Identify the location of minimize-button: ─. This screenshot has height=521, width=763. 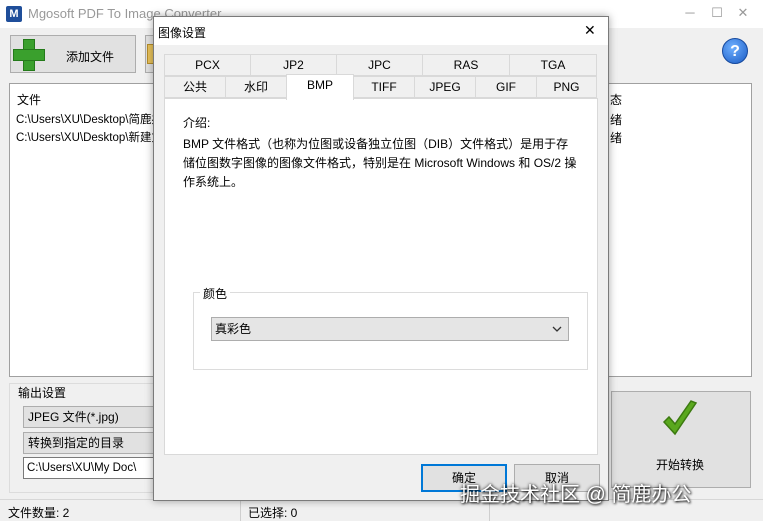
(690, 13).